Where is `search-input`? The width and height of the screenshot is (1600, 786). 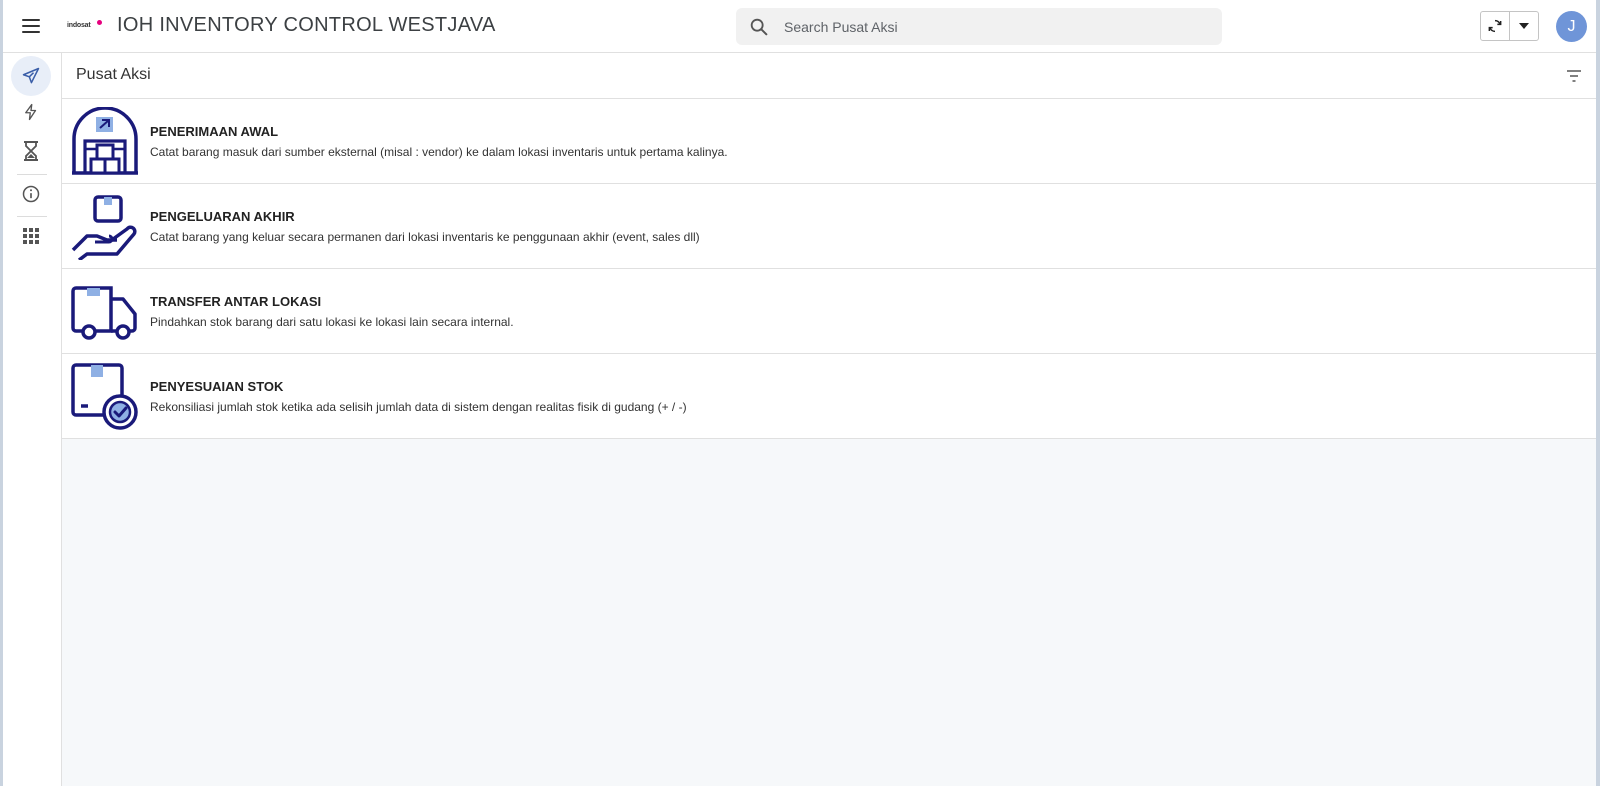 search-input is located at coordinates (984, 26).